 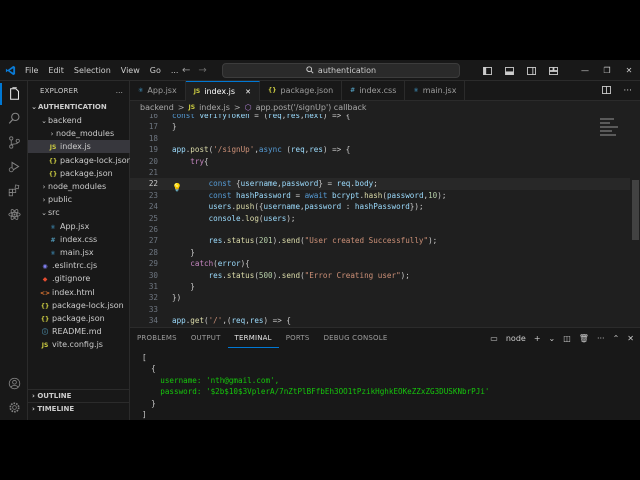 I want to click on breadcrumb-symbol: app.post('/signUp') callback, so click(x=311, y=107).